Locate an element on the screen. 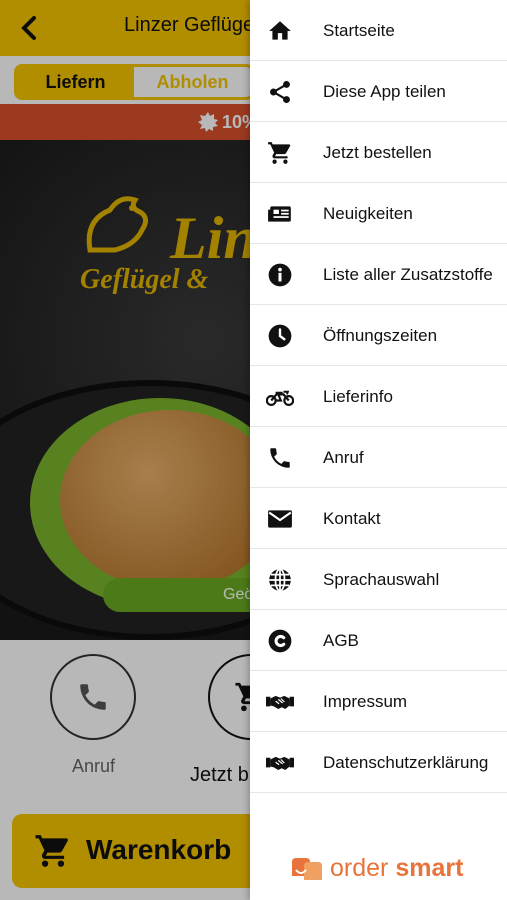 The image size is (507, 900). menu-item-opening-hours: Öffnungszeiten is located at coordinates (378, 335).